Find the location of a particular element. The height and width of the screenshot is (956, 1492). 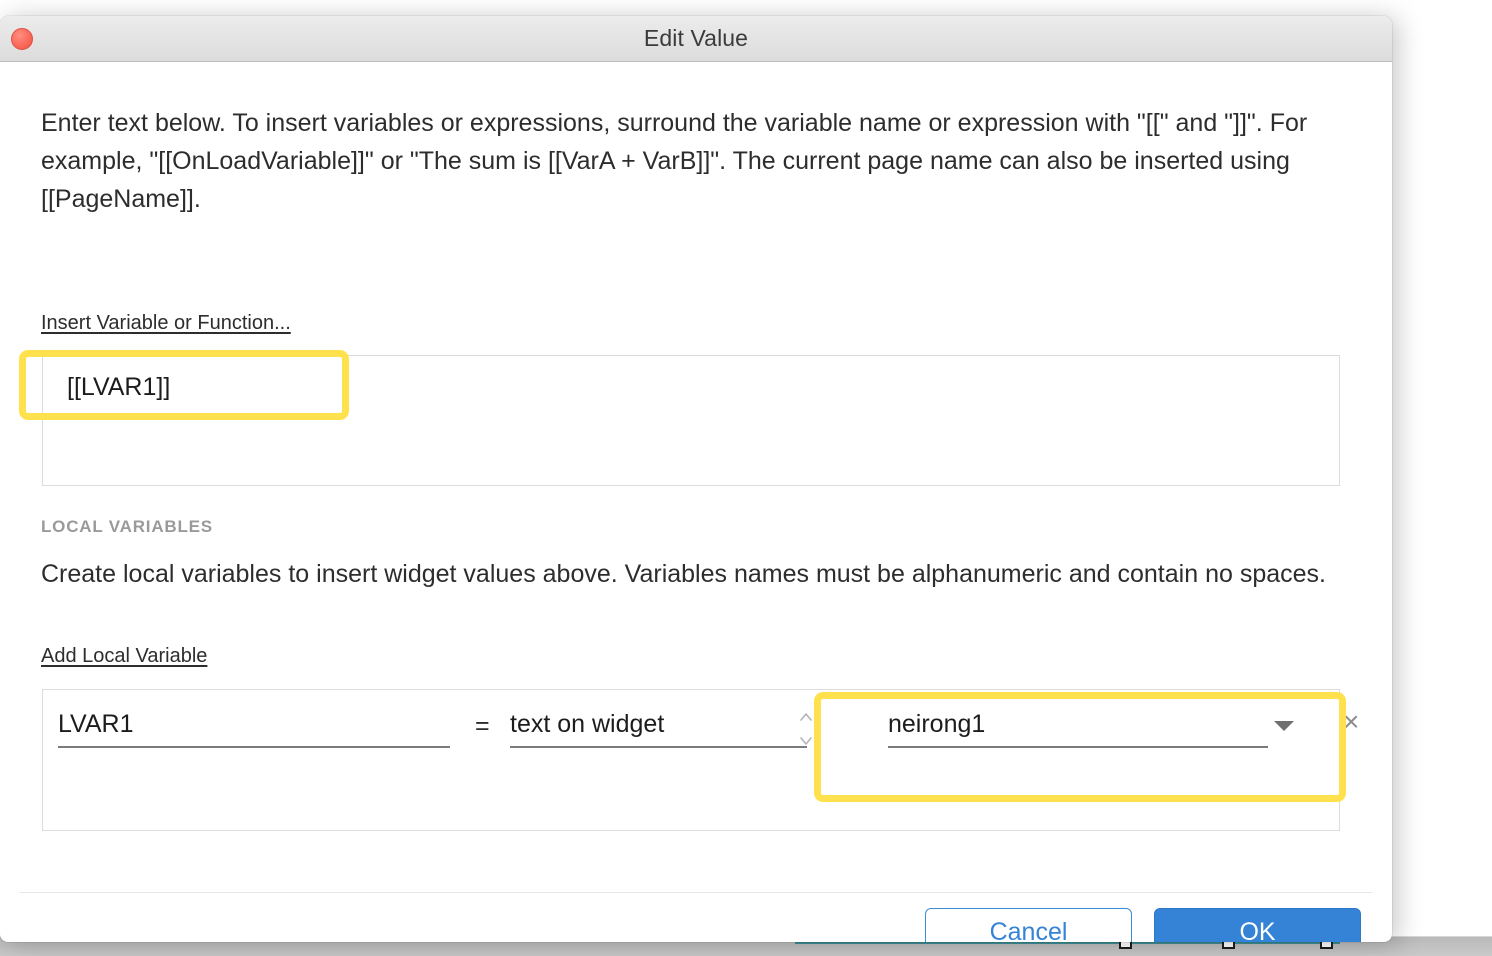

ok-button: OK is located at coordinates (1257, 925).